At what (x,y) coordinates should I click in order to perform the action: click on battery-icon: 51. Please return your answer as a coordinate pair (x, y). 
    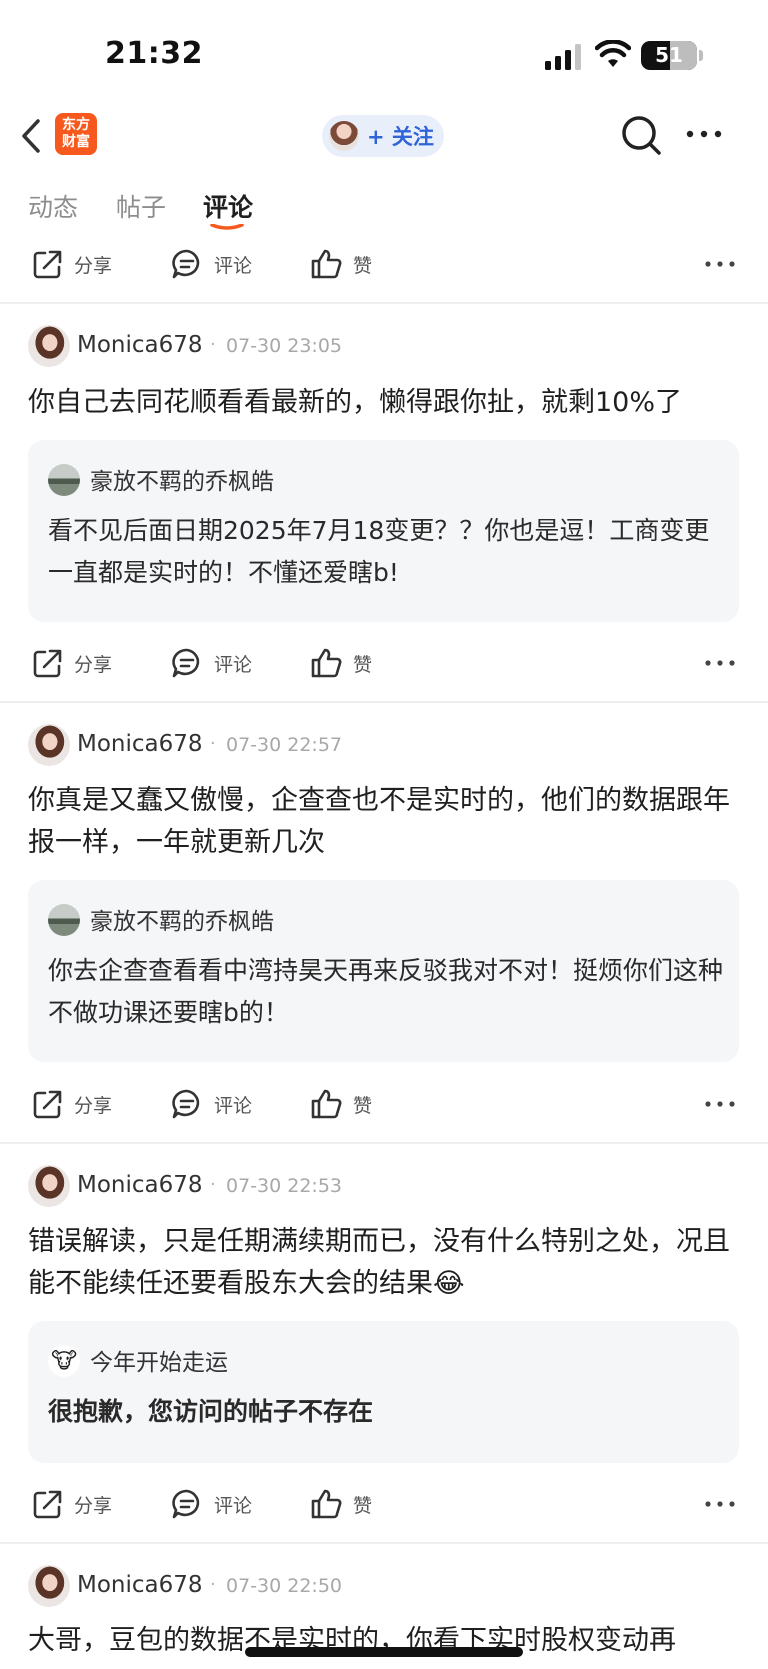
    Looking at the image, I should click on (669, 55).